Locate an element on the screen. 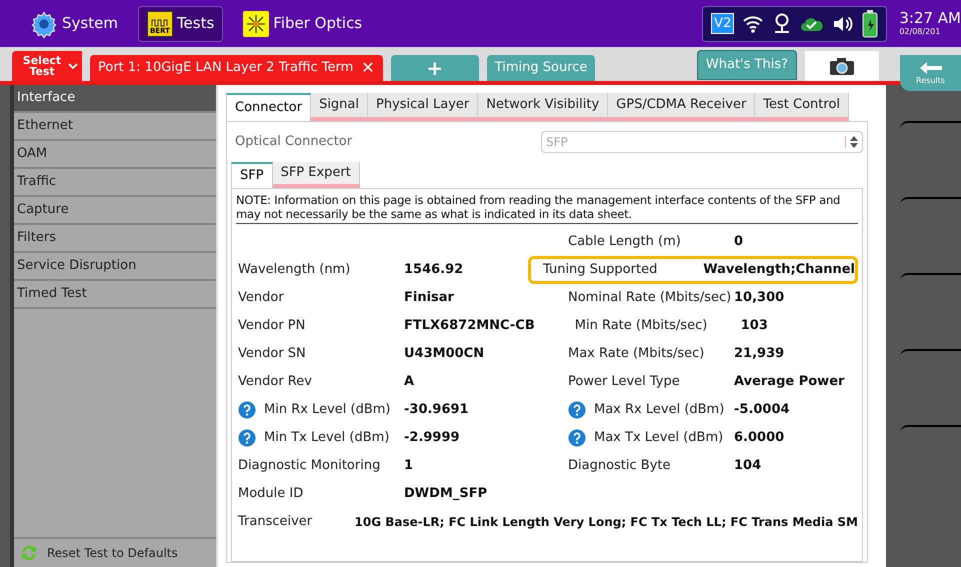  field-value: 21,939 is located at coordinates (759, 354).